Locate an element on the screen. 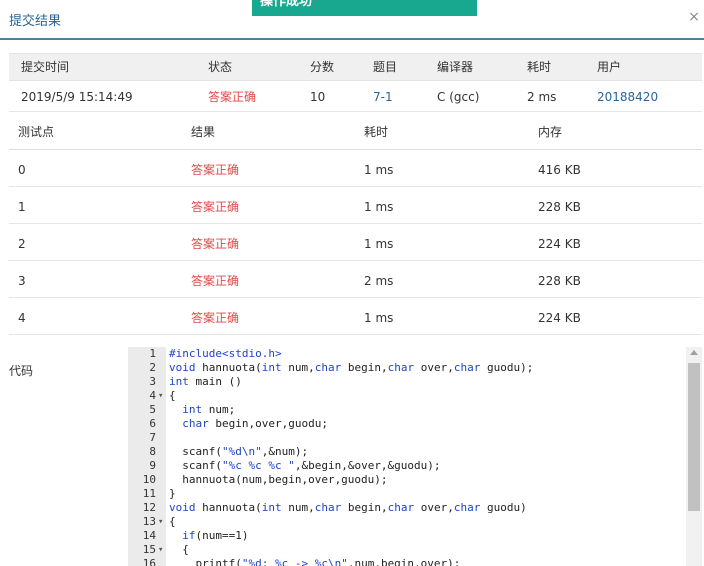  code-line: 14 if(num==1) is located at coordinates (415, 536).